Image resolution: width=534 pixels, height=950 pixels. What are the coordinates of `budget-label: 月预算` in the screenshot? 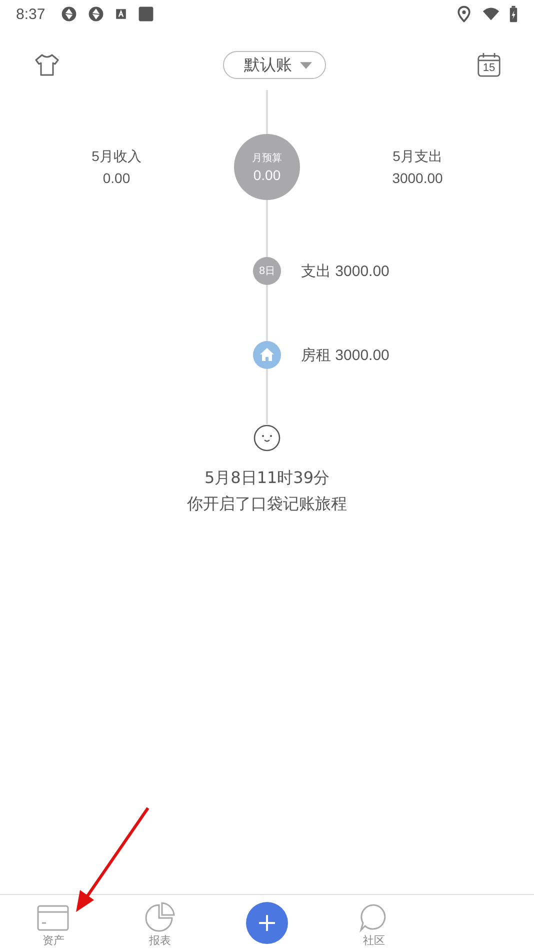 It's located at (267, 158).